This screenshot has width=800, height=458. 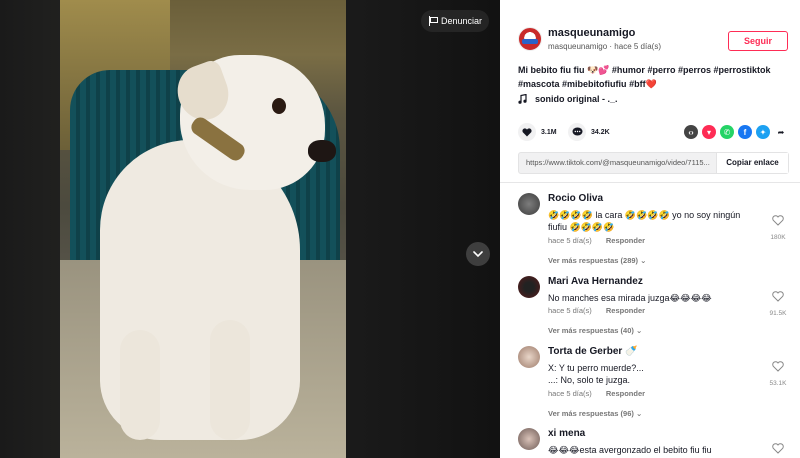 I want to click on follow-button: Seguir, so click(x=758, y=41).